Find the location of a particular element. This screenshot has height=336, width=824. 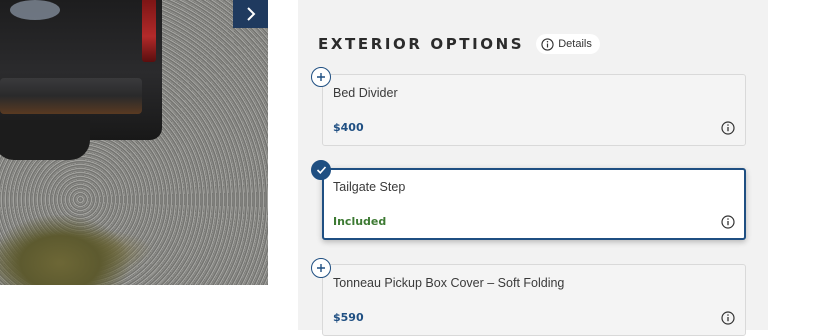

option-name: Tailgate Step is located at coordinates (369, 187).